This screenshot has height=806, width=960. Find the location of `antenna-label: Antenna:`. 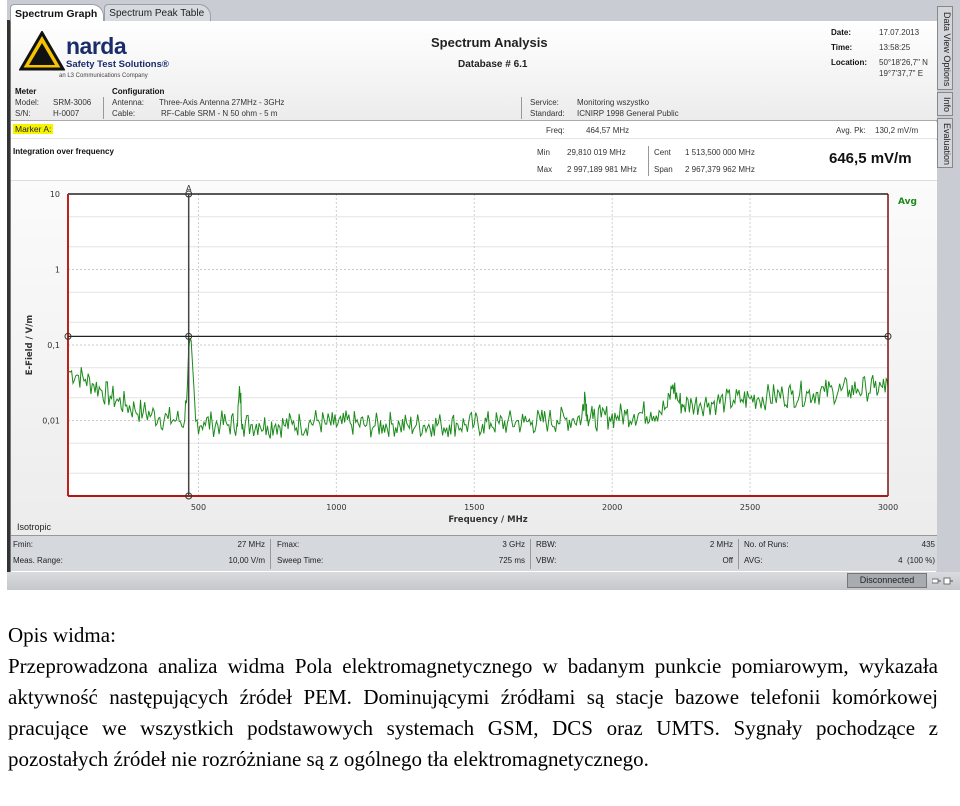

antenna-label: Antenna: is located at coordinates (128, 102).